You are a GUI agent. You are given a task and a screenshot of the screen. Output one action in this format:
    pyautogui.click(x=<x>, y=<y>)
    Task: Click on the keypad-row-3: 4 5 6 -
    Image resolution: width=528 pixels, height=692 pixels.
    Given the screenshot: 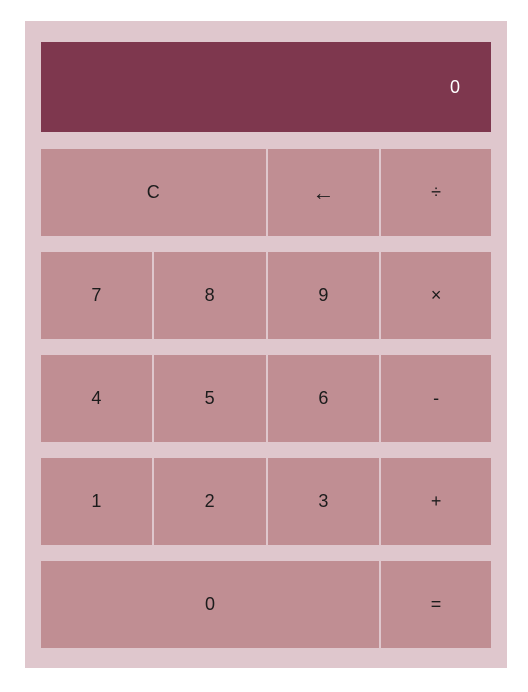 What is the action you would take?
    pyautogui.click(x=266, y=398)
    